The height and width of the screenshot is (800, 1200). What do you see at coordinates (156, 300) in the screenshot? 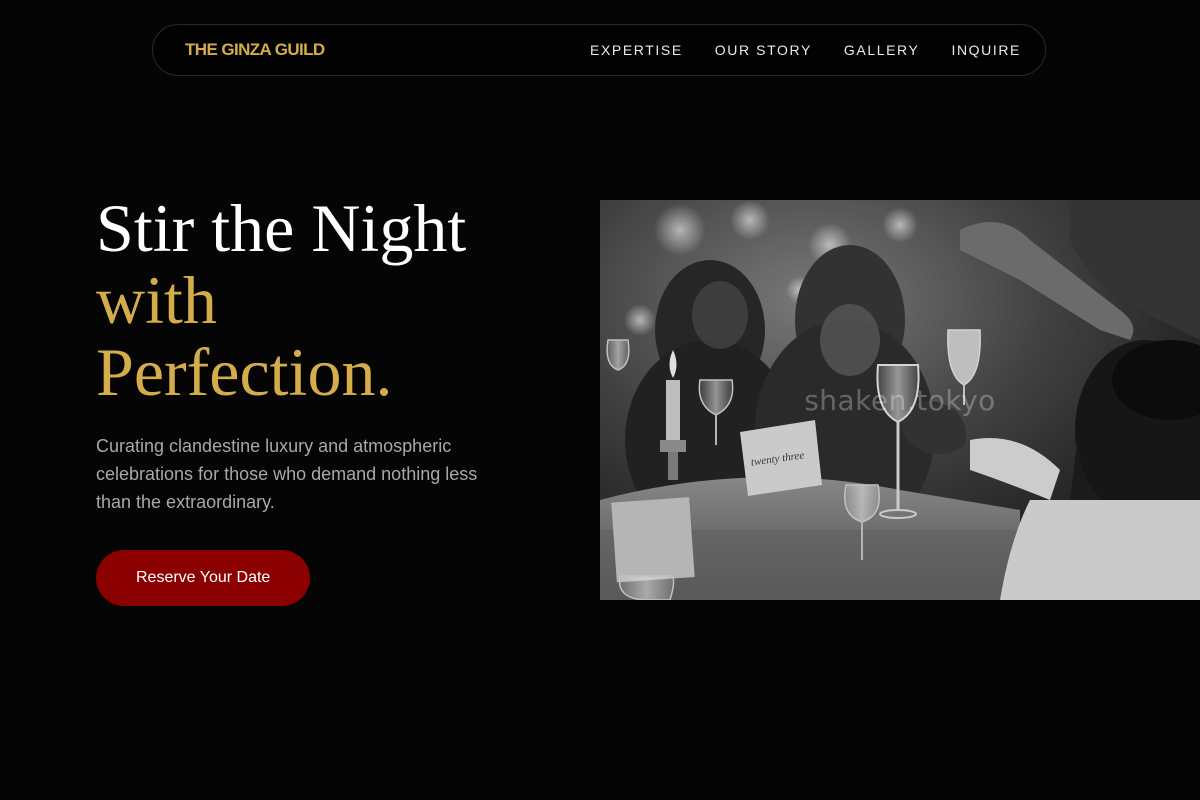
I see `headline-line-2: with` at bounding box center [156, 300].